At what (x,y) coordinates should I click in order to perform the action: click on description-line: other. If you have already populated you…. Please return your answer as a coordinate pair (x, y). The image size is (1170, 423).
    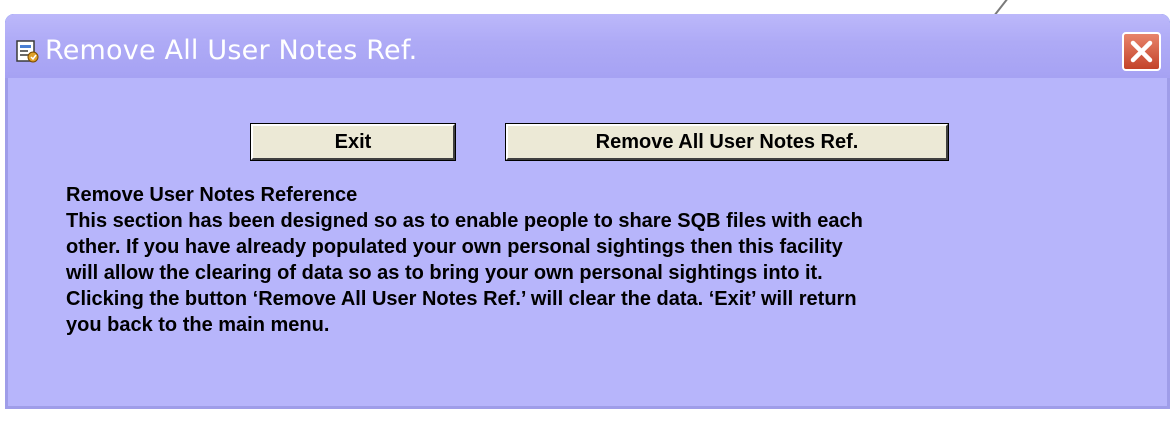
    Looking at the image, I should click on (454, 247).